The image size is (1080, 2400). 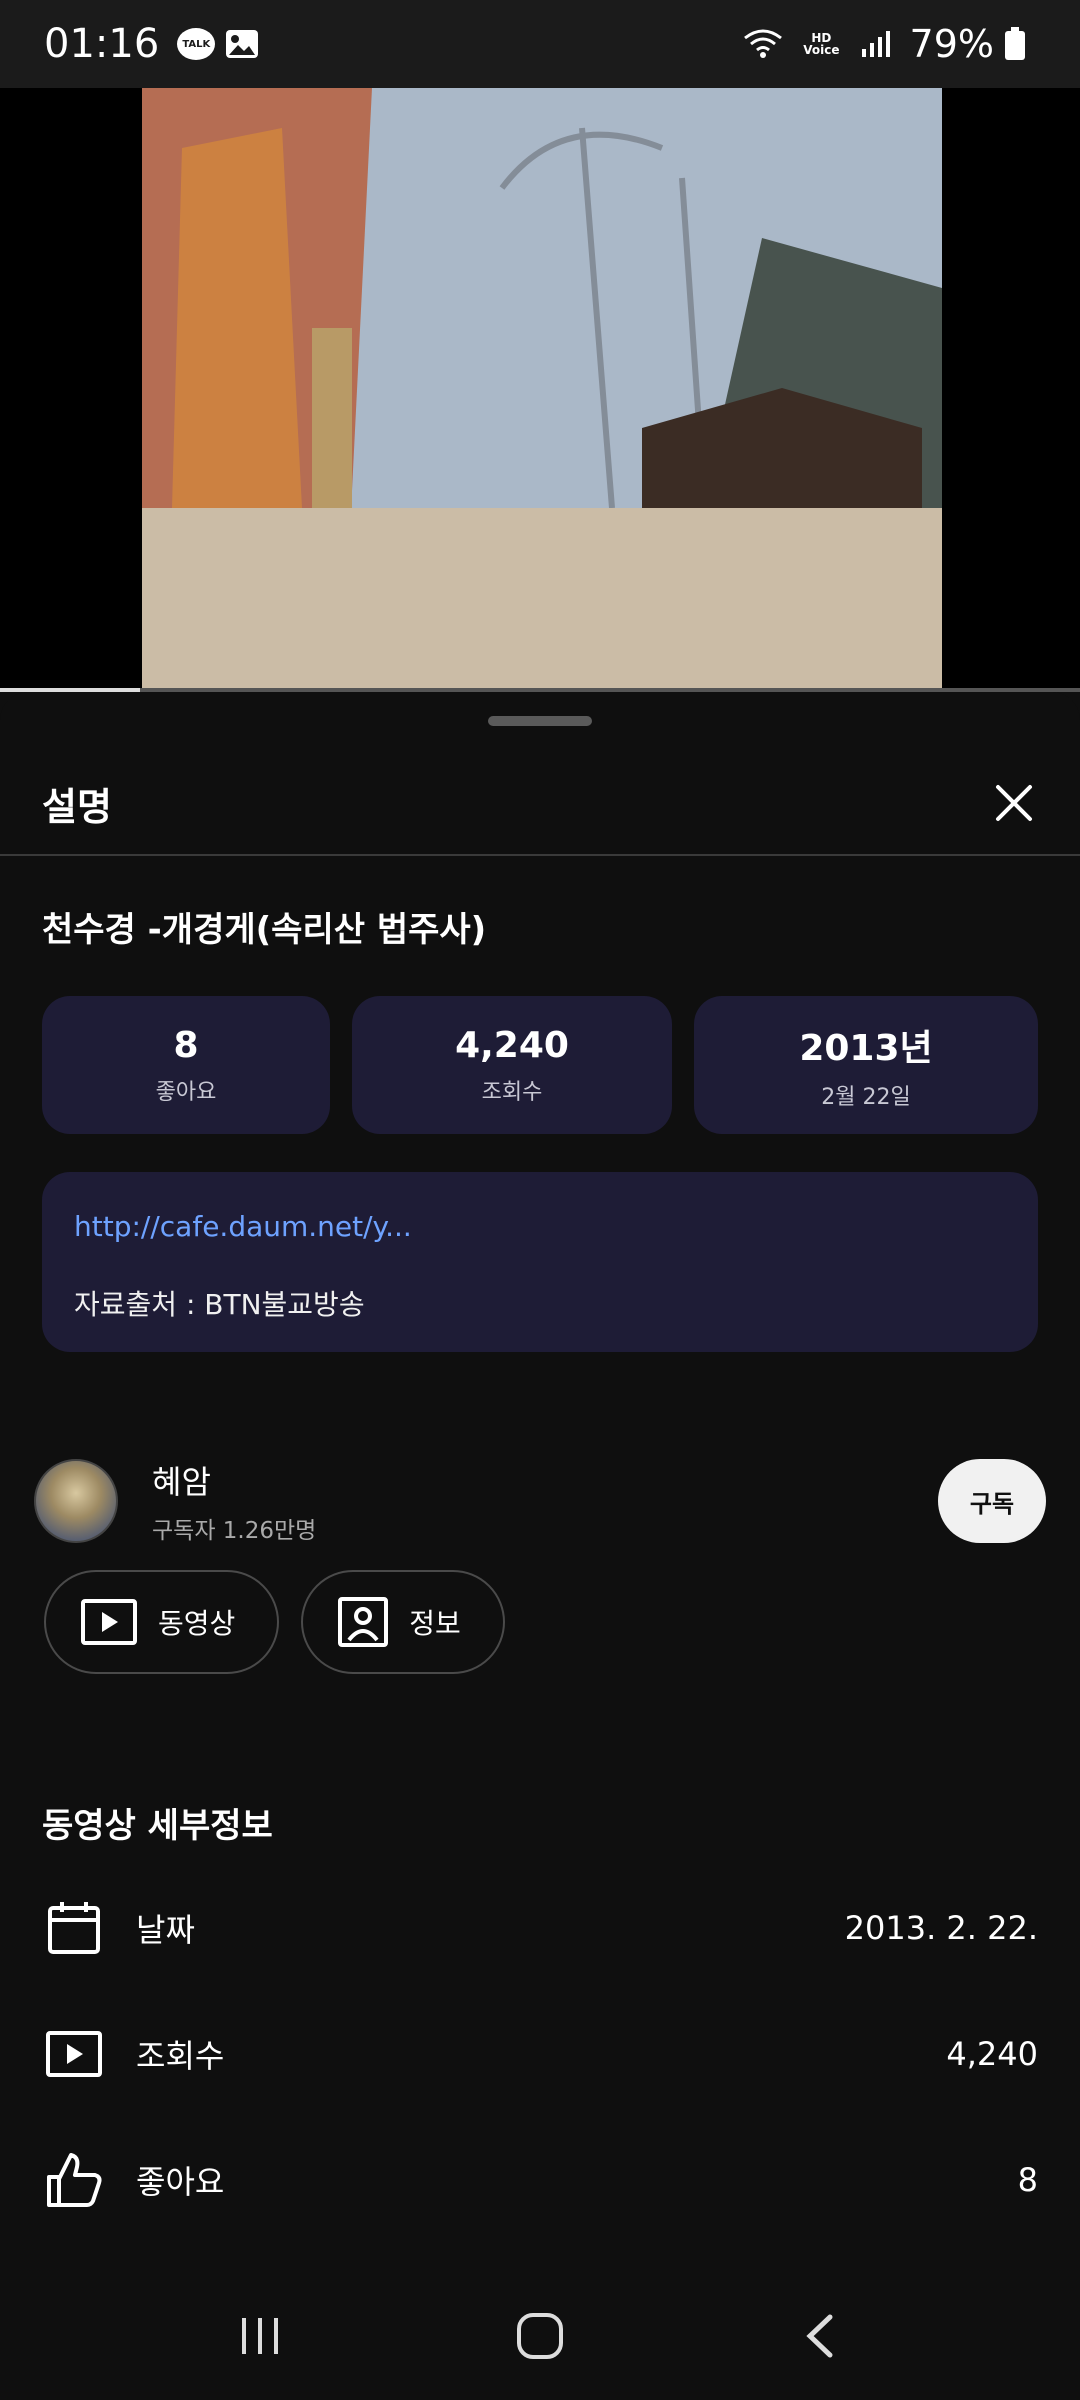 I want to click on stat-views-value: 4,240, so click(x=512, y=1045).